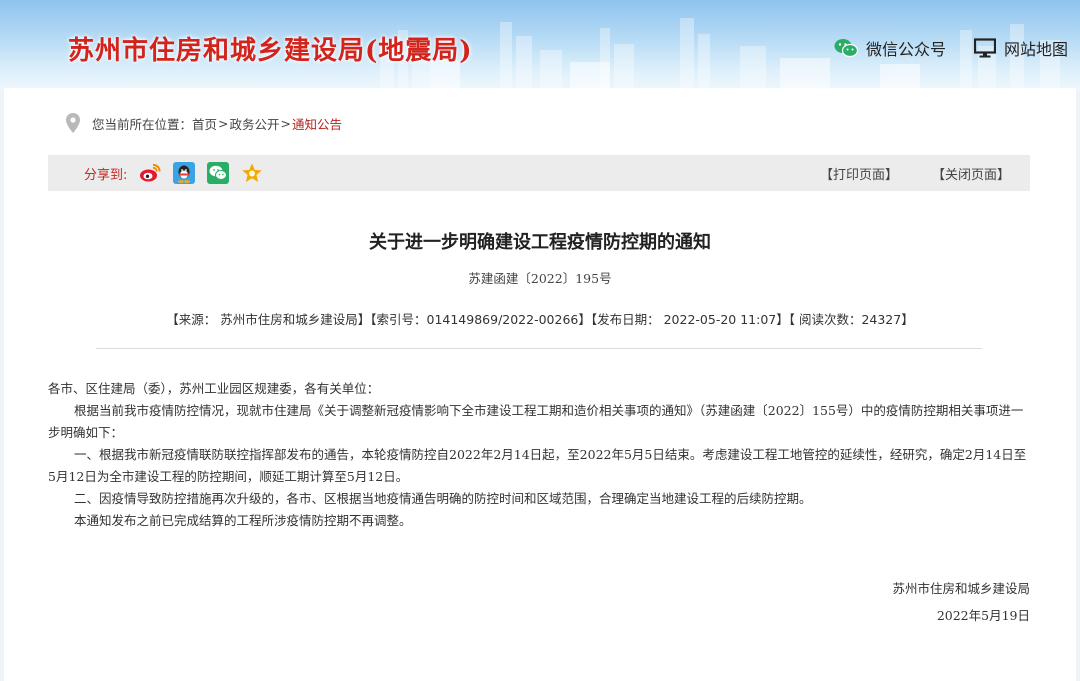  Describe the element at coordinates (971, 173) in the screenshot. I see `close-page-button: 【关闭页面】` at that location.